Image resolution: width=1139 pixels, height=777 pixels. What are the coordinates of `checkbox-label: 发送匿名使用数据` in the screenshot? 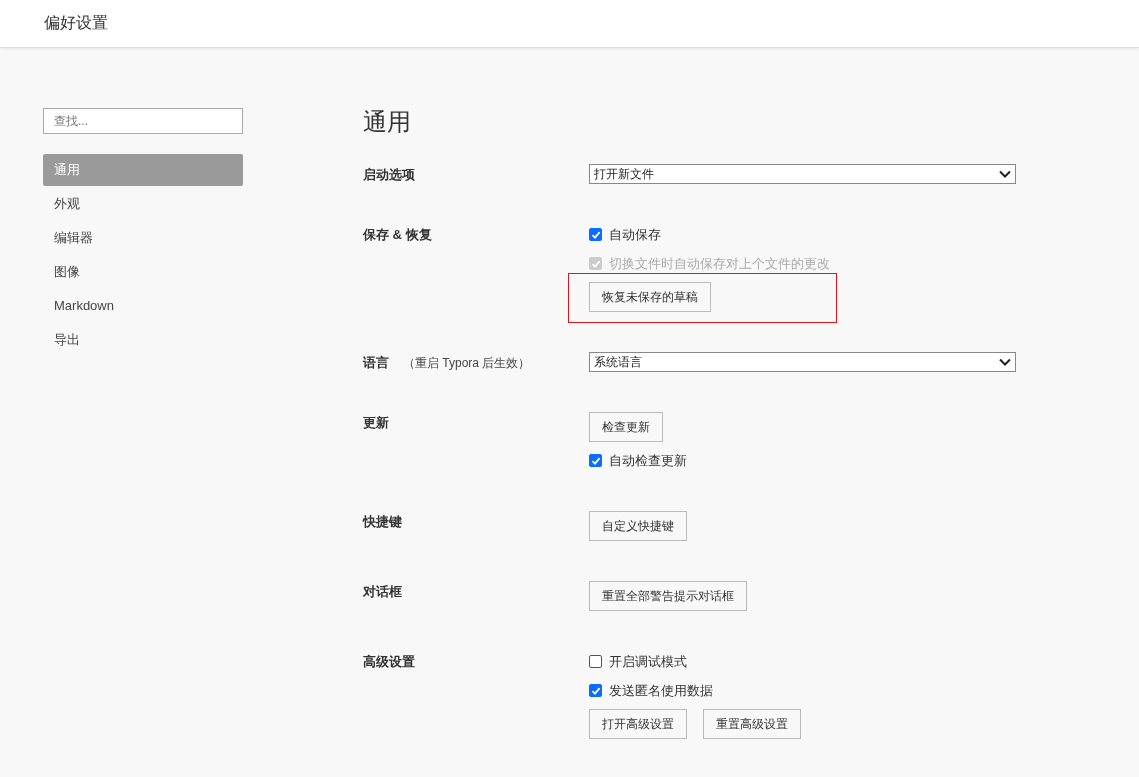 It's located at (661, 690).